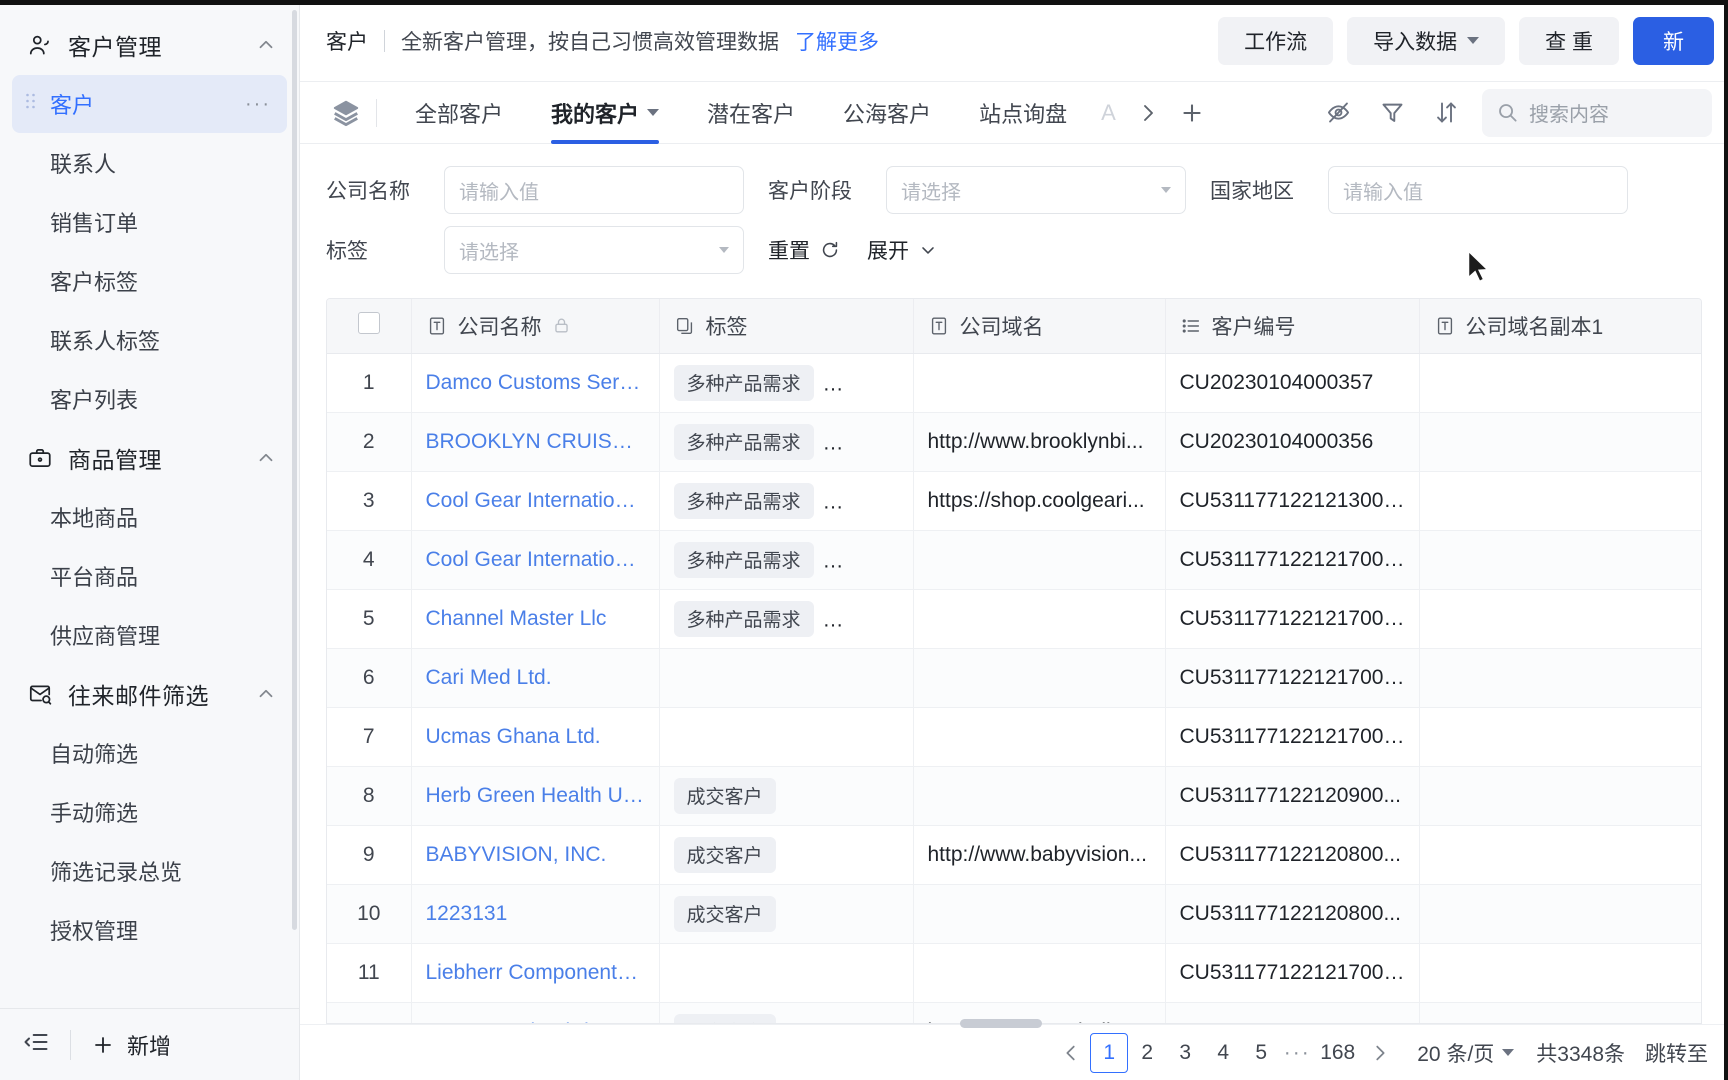 This screenshot has height=1080, width=1728. What do you see at coordinates (149, 930) in the screenshot?
I see `sidebar-item-authorization: 授权管理` at bounding box center [149, 930].